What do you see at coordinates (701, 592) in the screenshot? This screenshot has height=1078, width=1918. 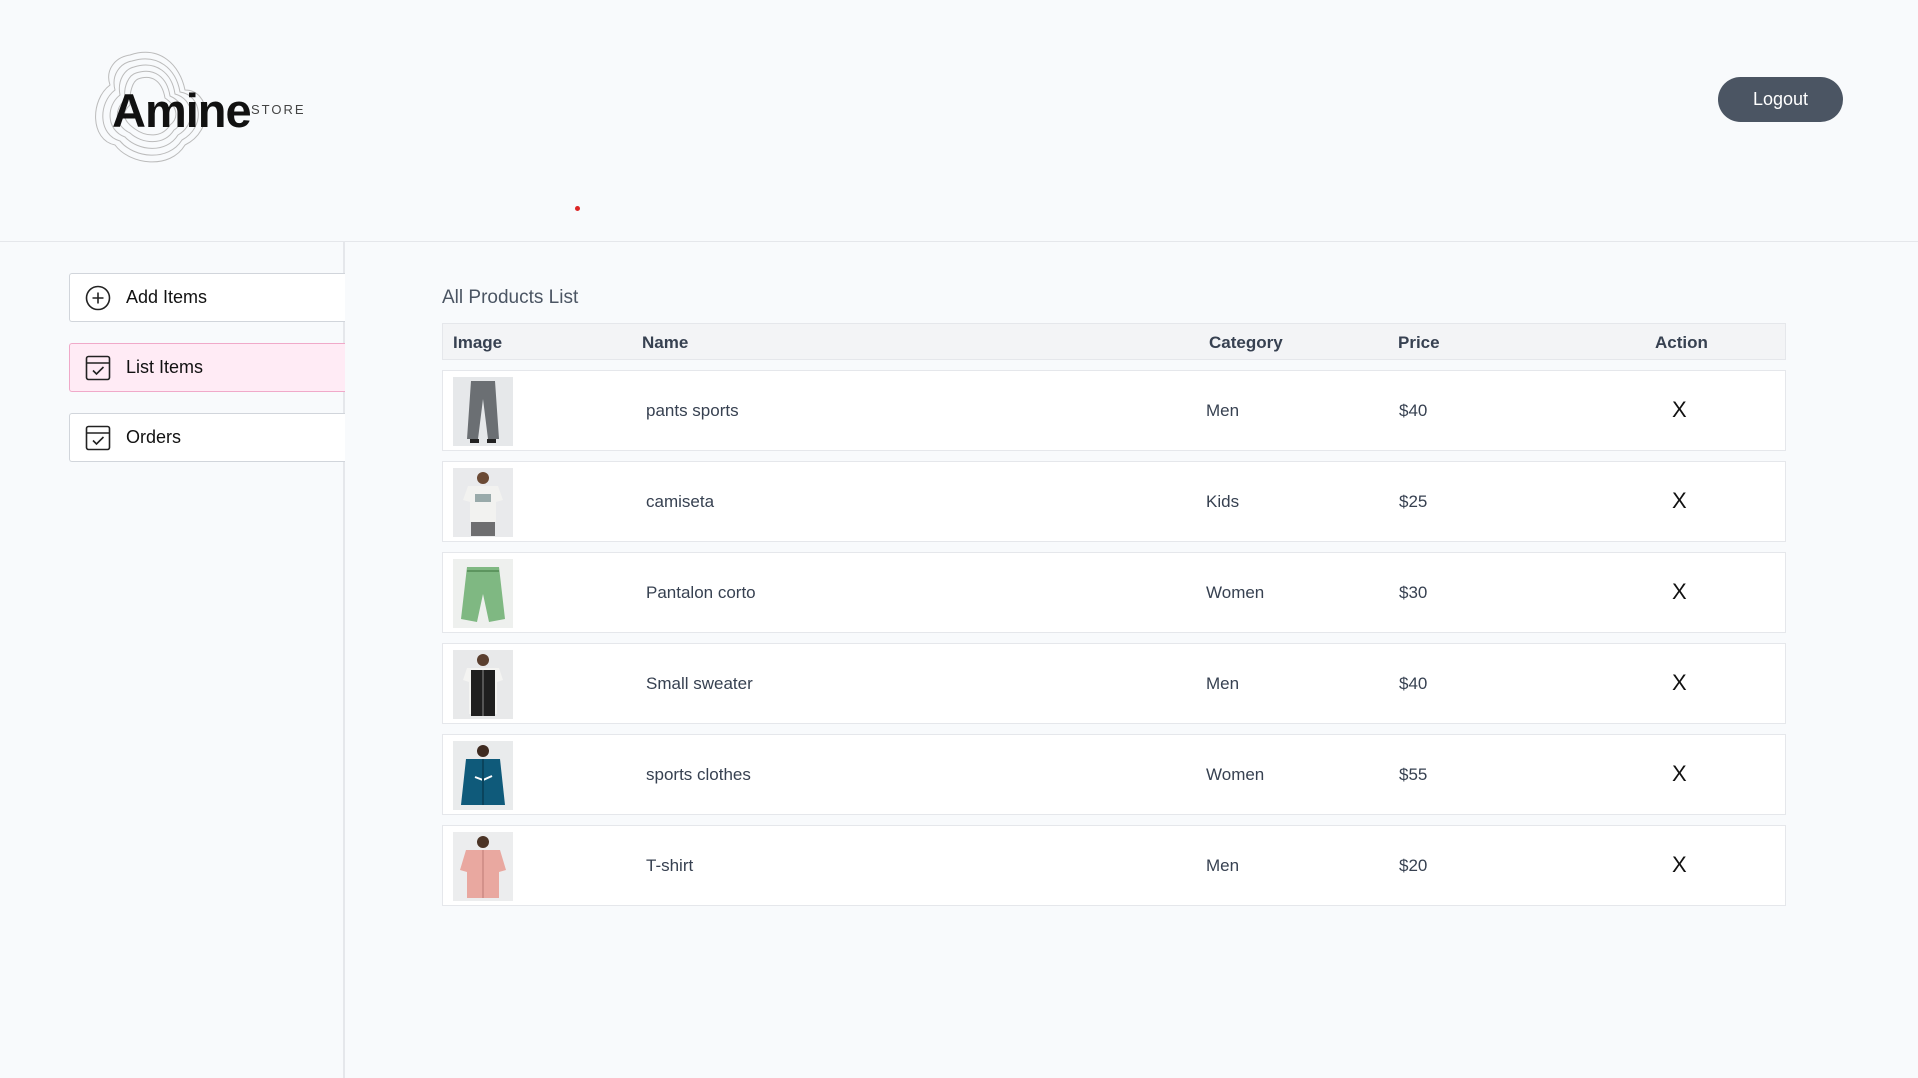 I see `product-name: Pantalon corto` at bounding box center [701, 592].